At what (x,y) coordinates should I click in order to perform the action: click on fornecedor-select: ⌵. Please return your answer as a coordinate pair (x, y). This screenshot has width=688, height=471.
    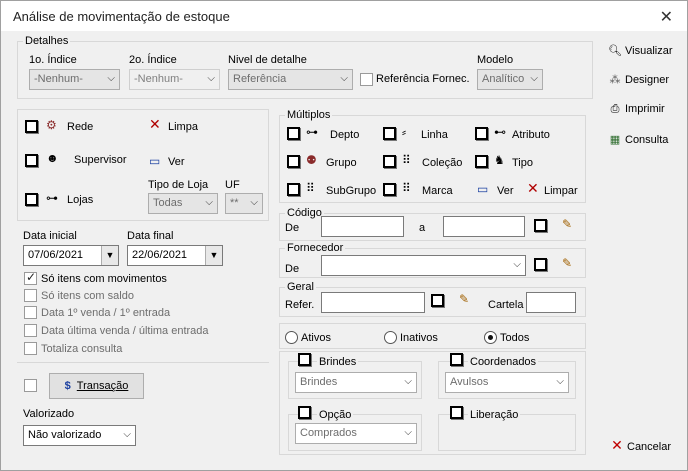
    Looking at the image, I should click on (423, 265).